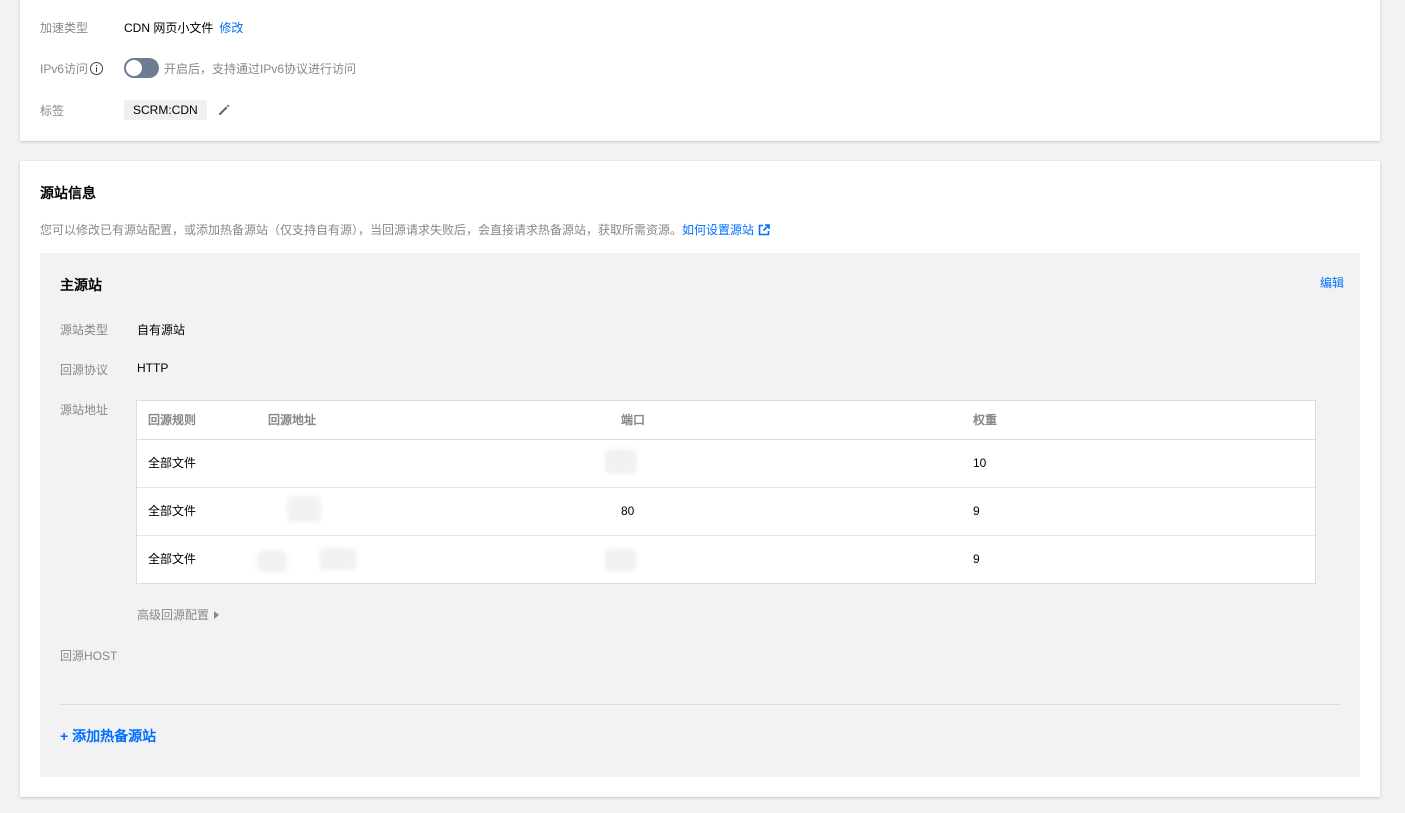 This screenshot has width=1405, height=813. What do you see at coordinates (84, 370) in the screenshot?
I see `origin-protocol-label: 回源协议` at bounding box center [84, 370].